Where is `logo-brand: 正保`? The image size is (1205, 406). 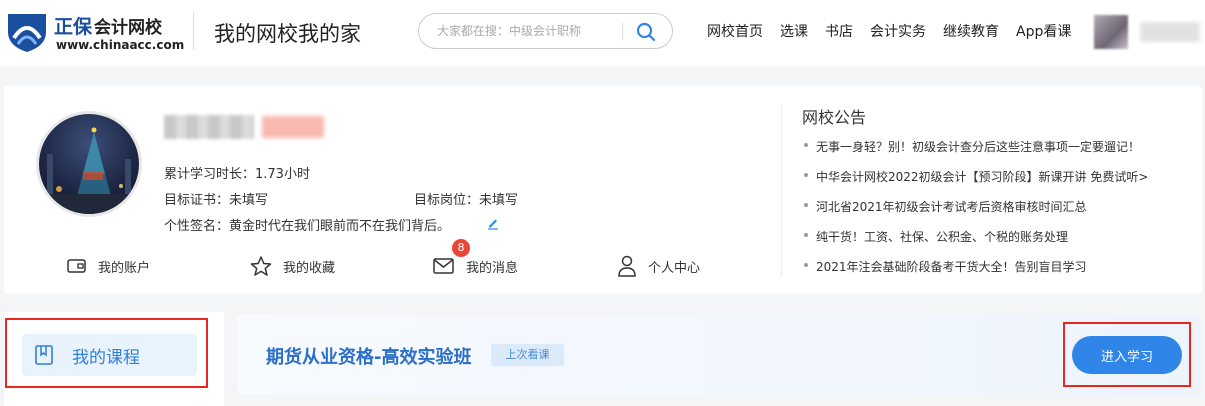 logo-brand: 正保 is located at coordinates (73, 27).